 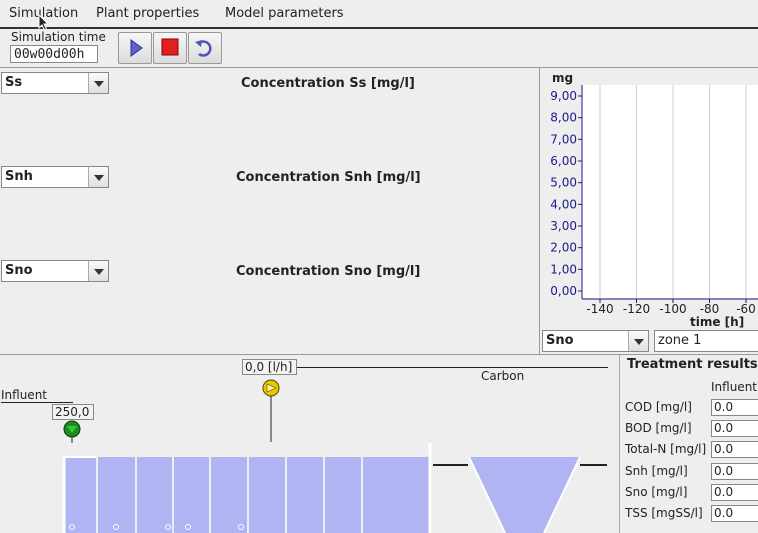 What do you see at coordinates (284, 13) in the screenshot?
I see `menu-model-parameters: Model parameters` at bounding box center [284, 13].